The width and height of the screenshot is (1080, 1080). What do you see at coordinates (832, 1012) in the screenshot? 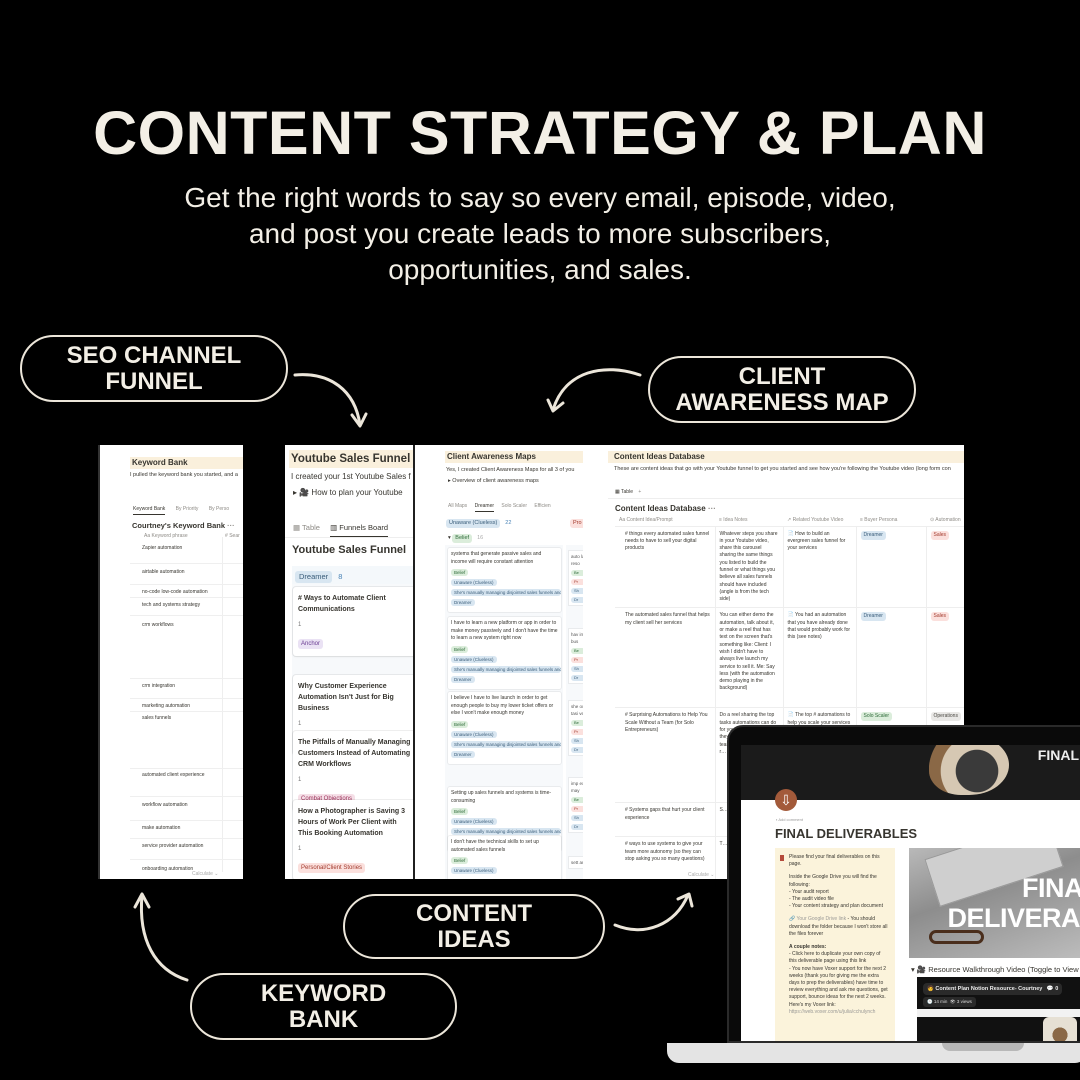
I see `voxer-link: https://web.voxer.com/u/julia/cchulynch` at bounding box center [832, 1012].